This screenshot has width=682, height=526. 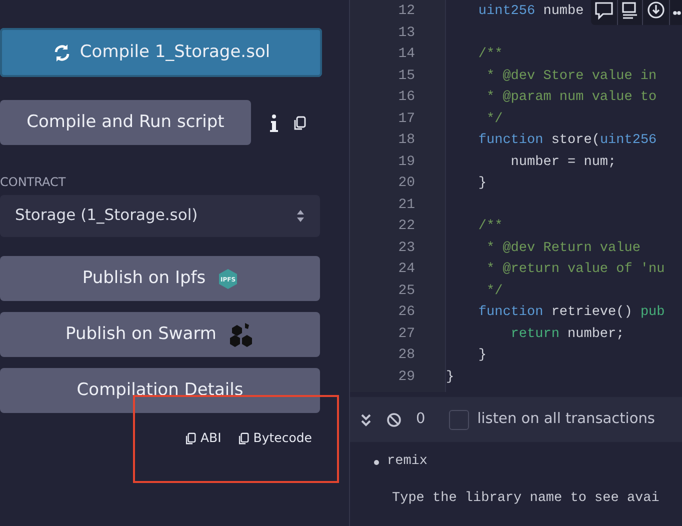 What do you see at coordinates (406, 119) in the screenshot?
I see `line-number: 17` at bounding box center [406, 119].